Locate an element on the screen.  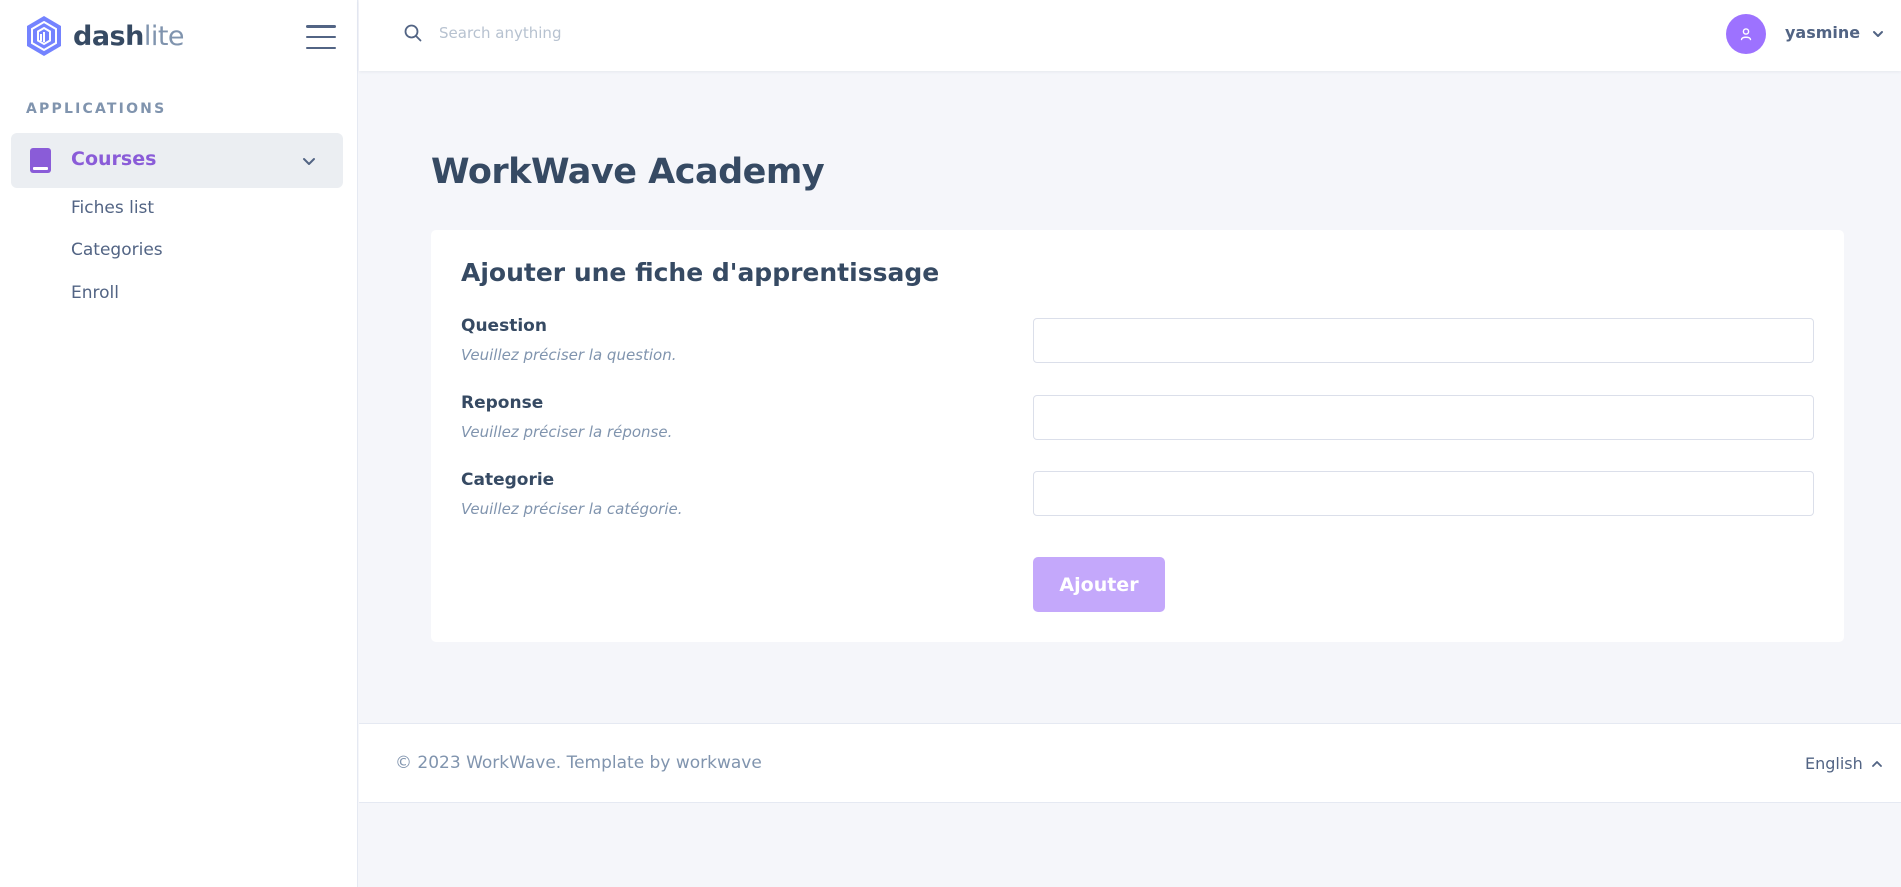
dashlite-logo-icon is located at coordinates (44, 36).